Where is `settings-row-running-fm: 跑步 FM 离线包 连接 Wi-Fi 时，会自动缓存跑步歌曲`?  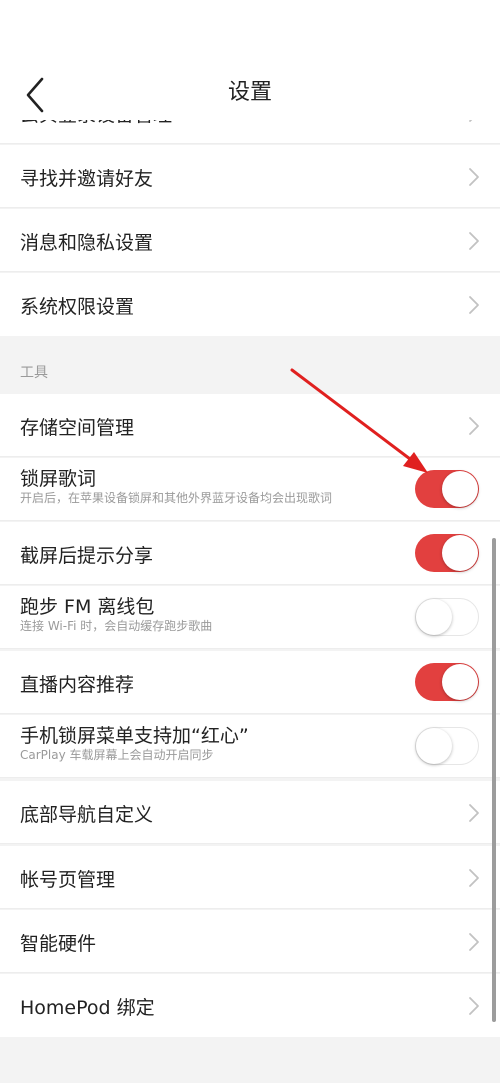
settings-row-running-fm: 跑步 FM 离线包 连接 Wi-Fi 时，会自动缓存跑步歌曲 is located at coordinates (250, 617).